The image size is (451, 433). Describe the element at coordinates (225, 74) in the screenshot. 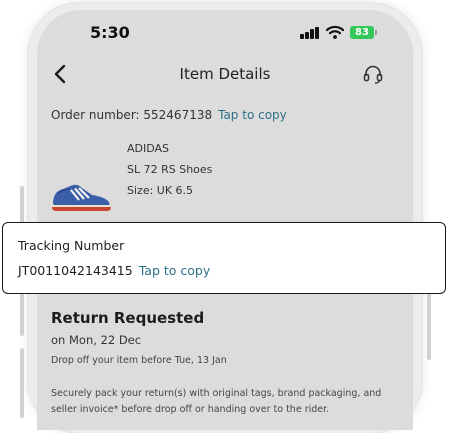

I see `page-title: Item Details` at that location.